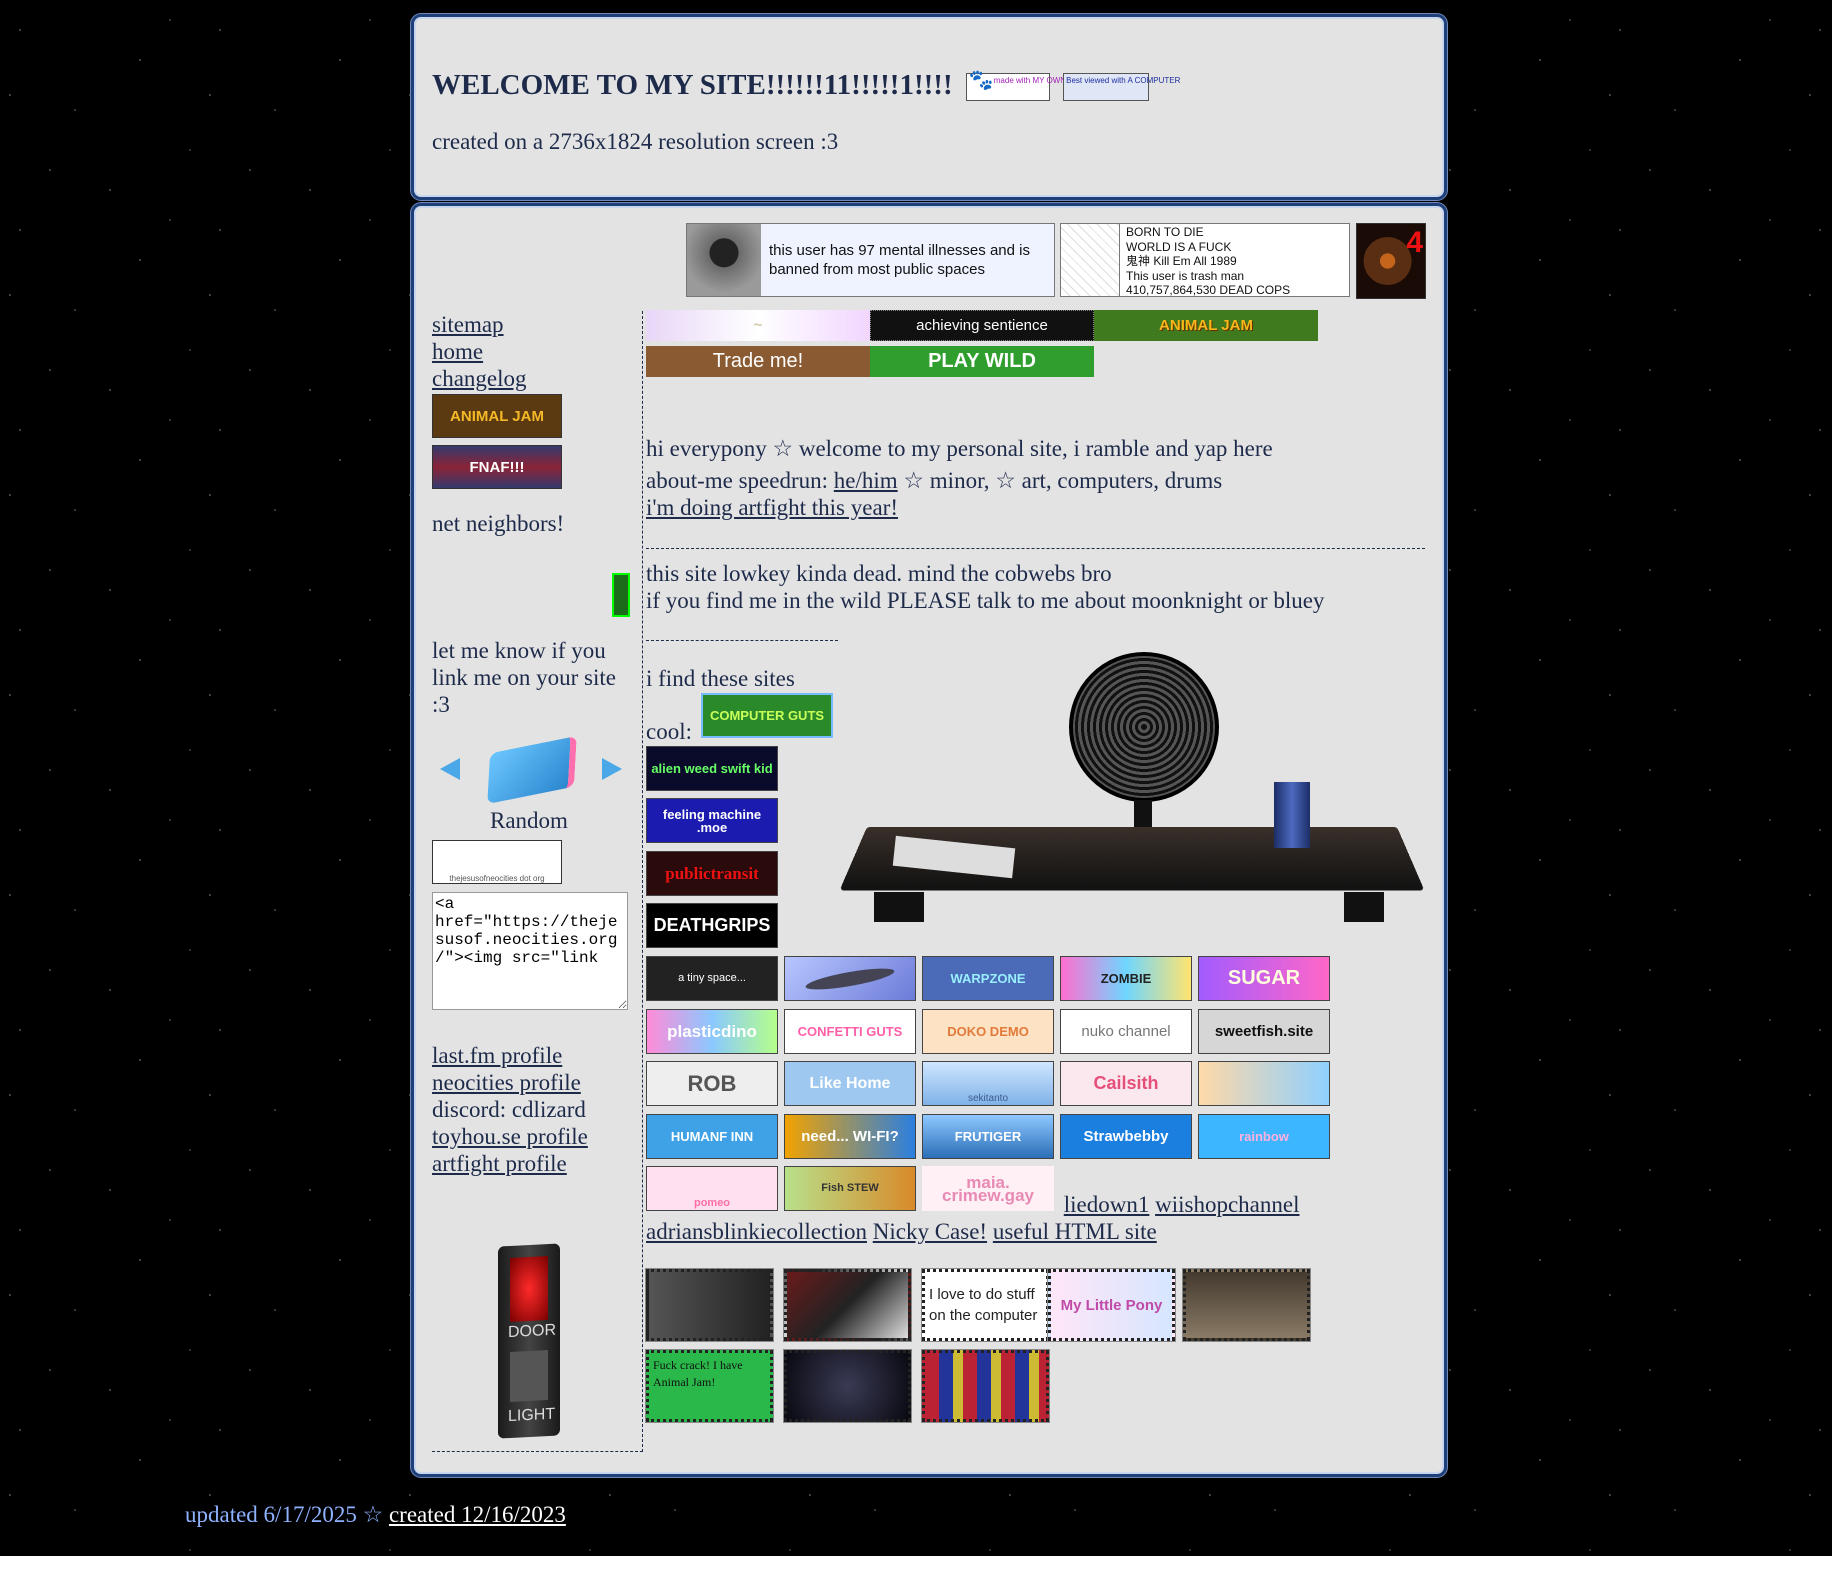 The width and height of the screenshot is (1832, 1583). Describe the element at coordinates (1292, 815) in the screenshot. I see `desk-cup-icon` at that location.